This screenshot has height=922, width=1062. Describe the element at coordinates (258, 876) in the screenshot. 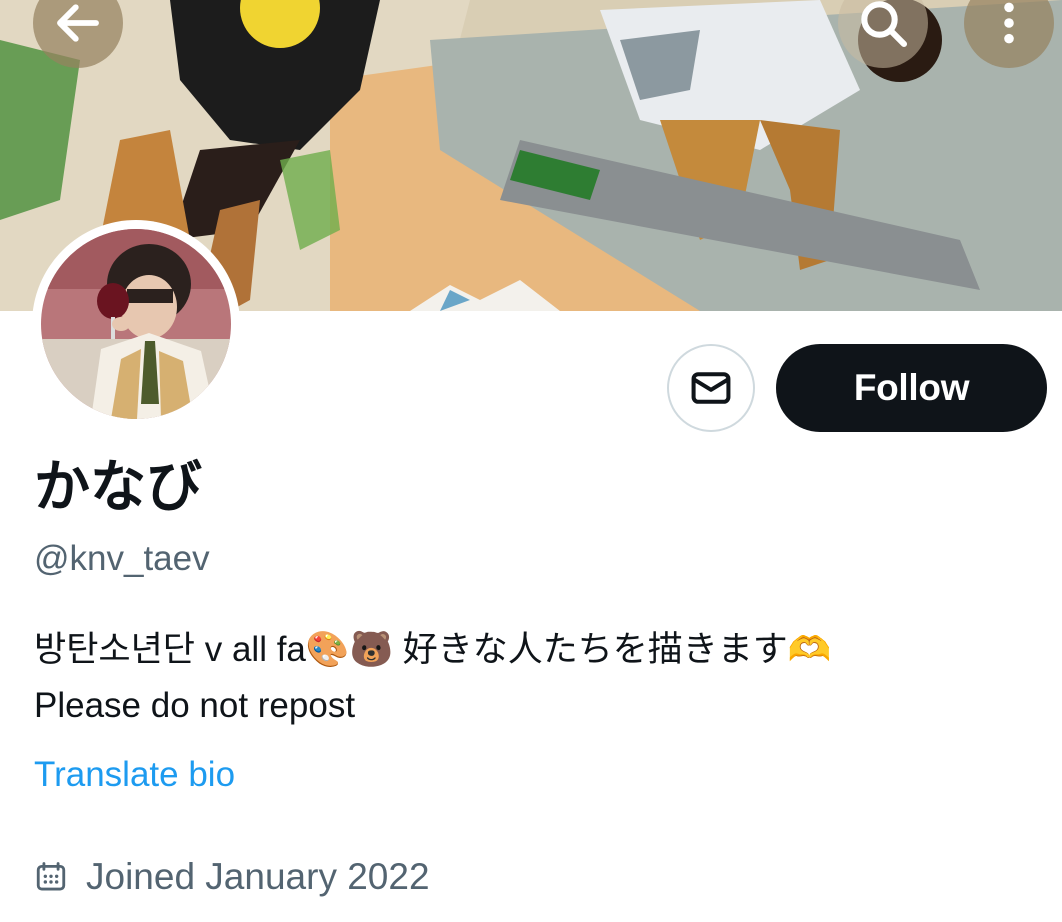

I see `joined-text: Joined January 2022` at that location.